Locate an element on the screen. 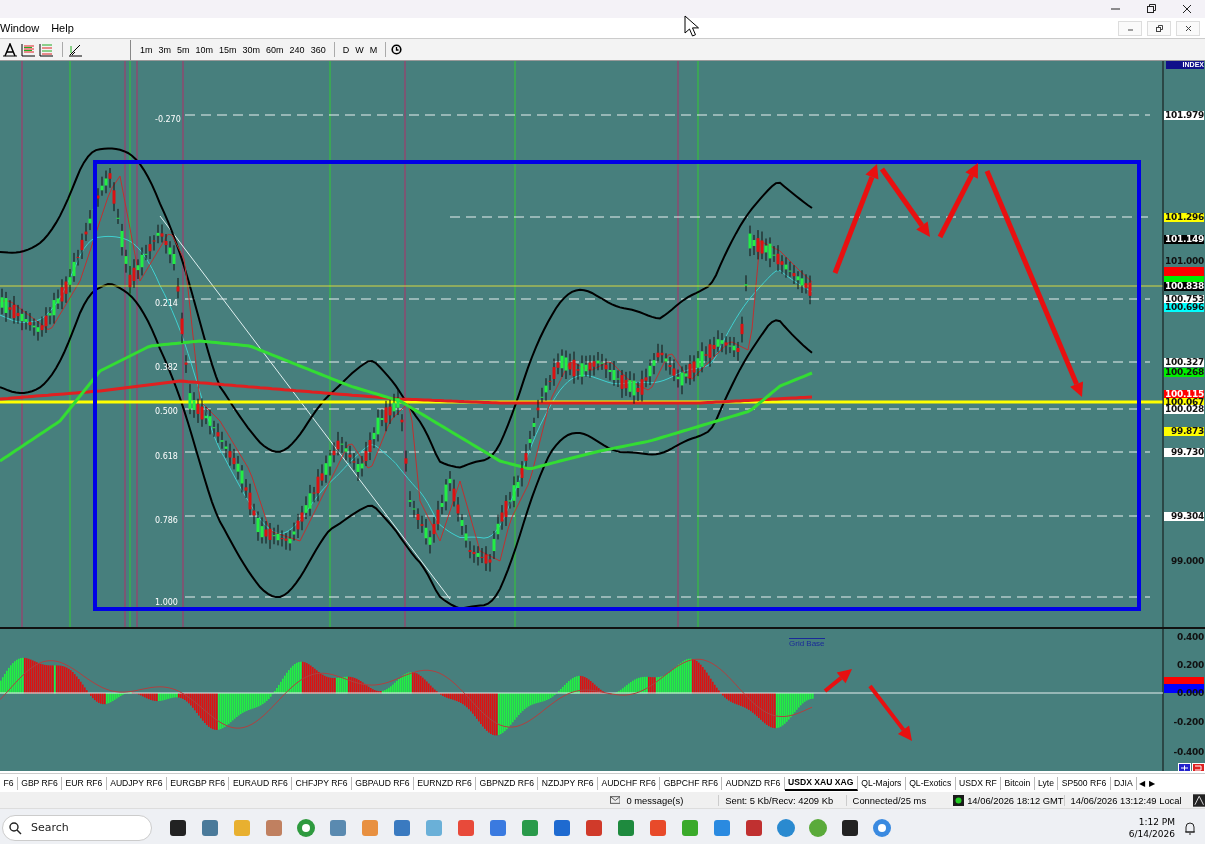  period-button: W is located at coordinates (359, 49).